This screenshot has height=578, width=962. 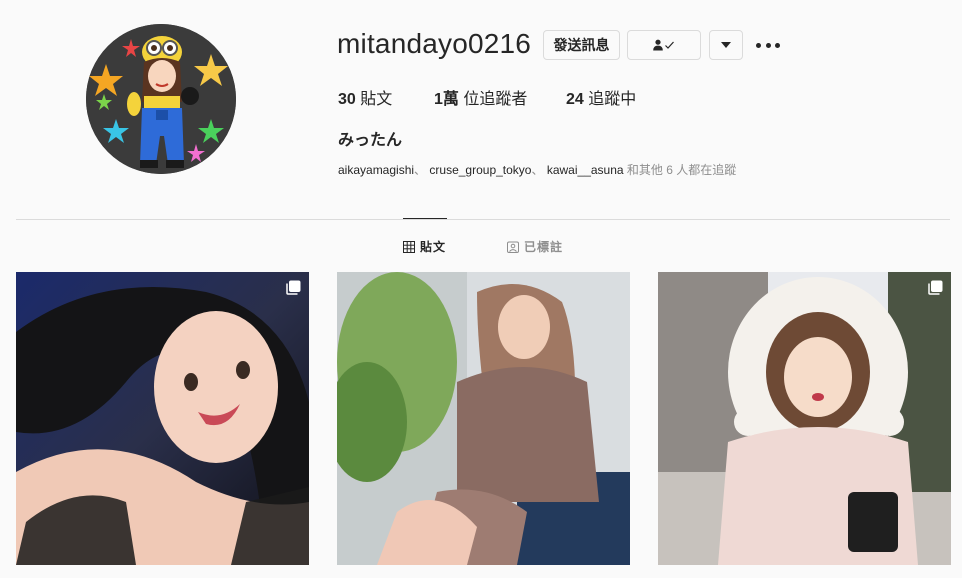 What do you see at coordinates (446, 99) in the screenshot?
I see `followers-count: 1萬` at bounding box center [446, 99].